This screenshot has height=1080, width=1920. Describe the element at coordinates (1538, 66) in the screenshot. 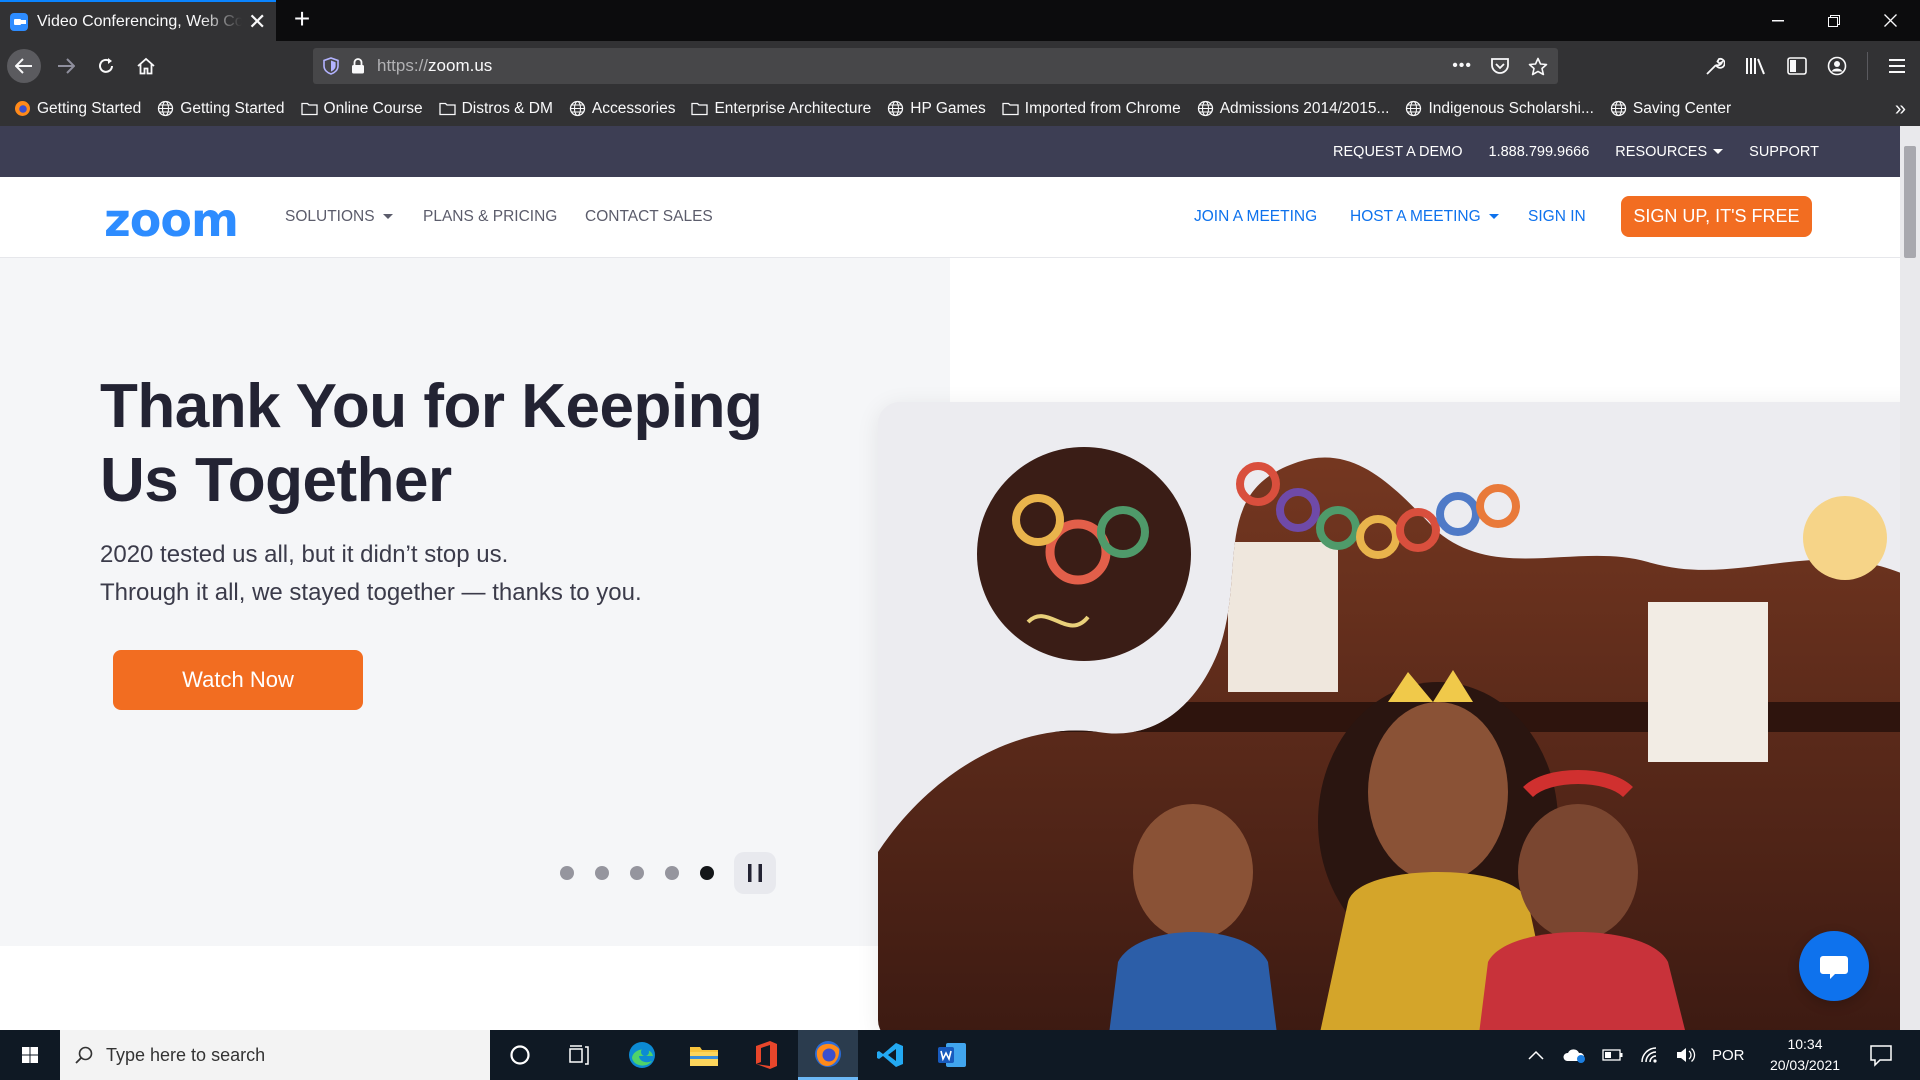

I see `bookmark-star-icon` at that location.